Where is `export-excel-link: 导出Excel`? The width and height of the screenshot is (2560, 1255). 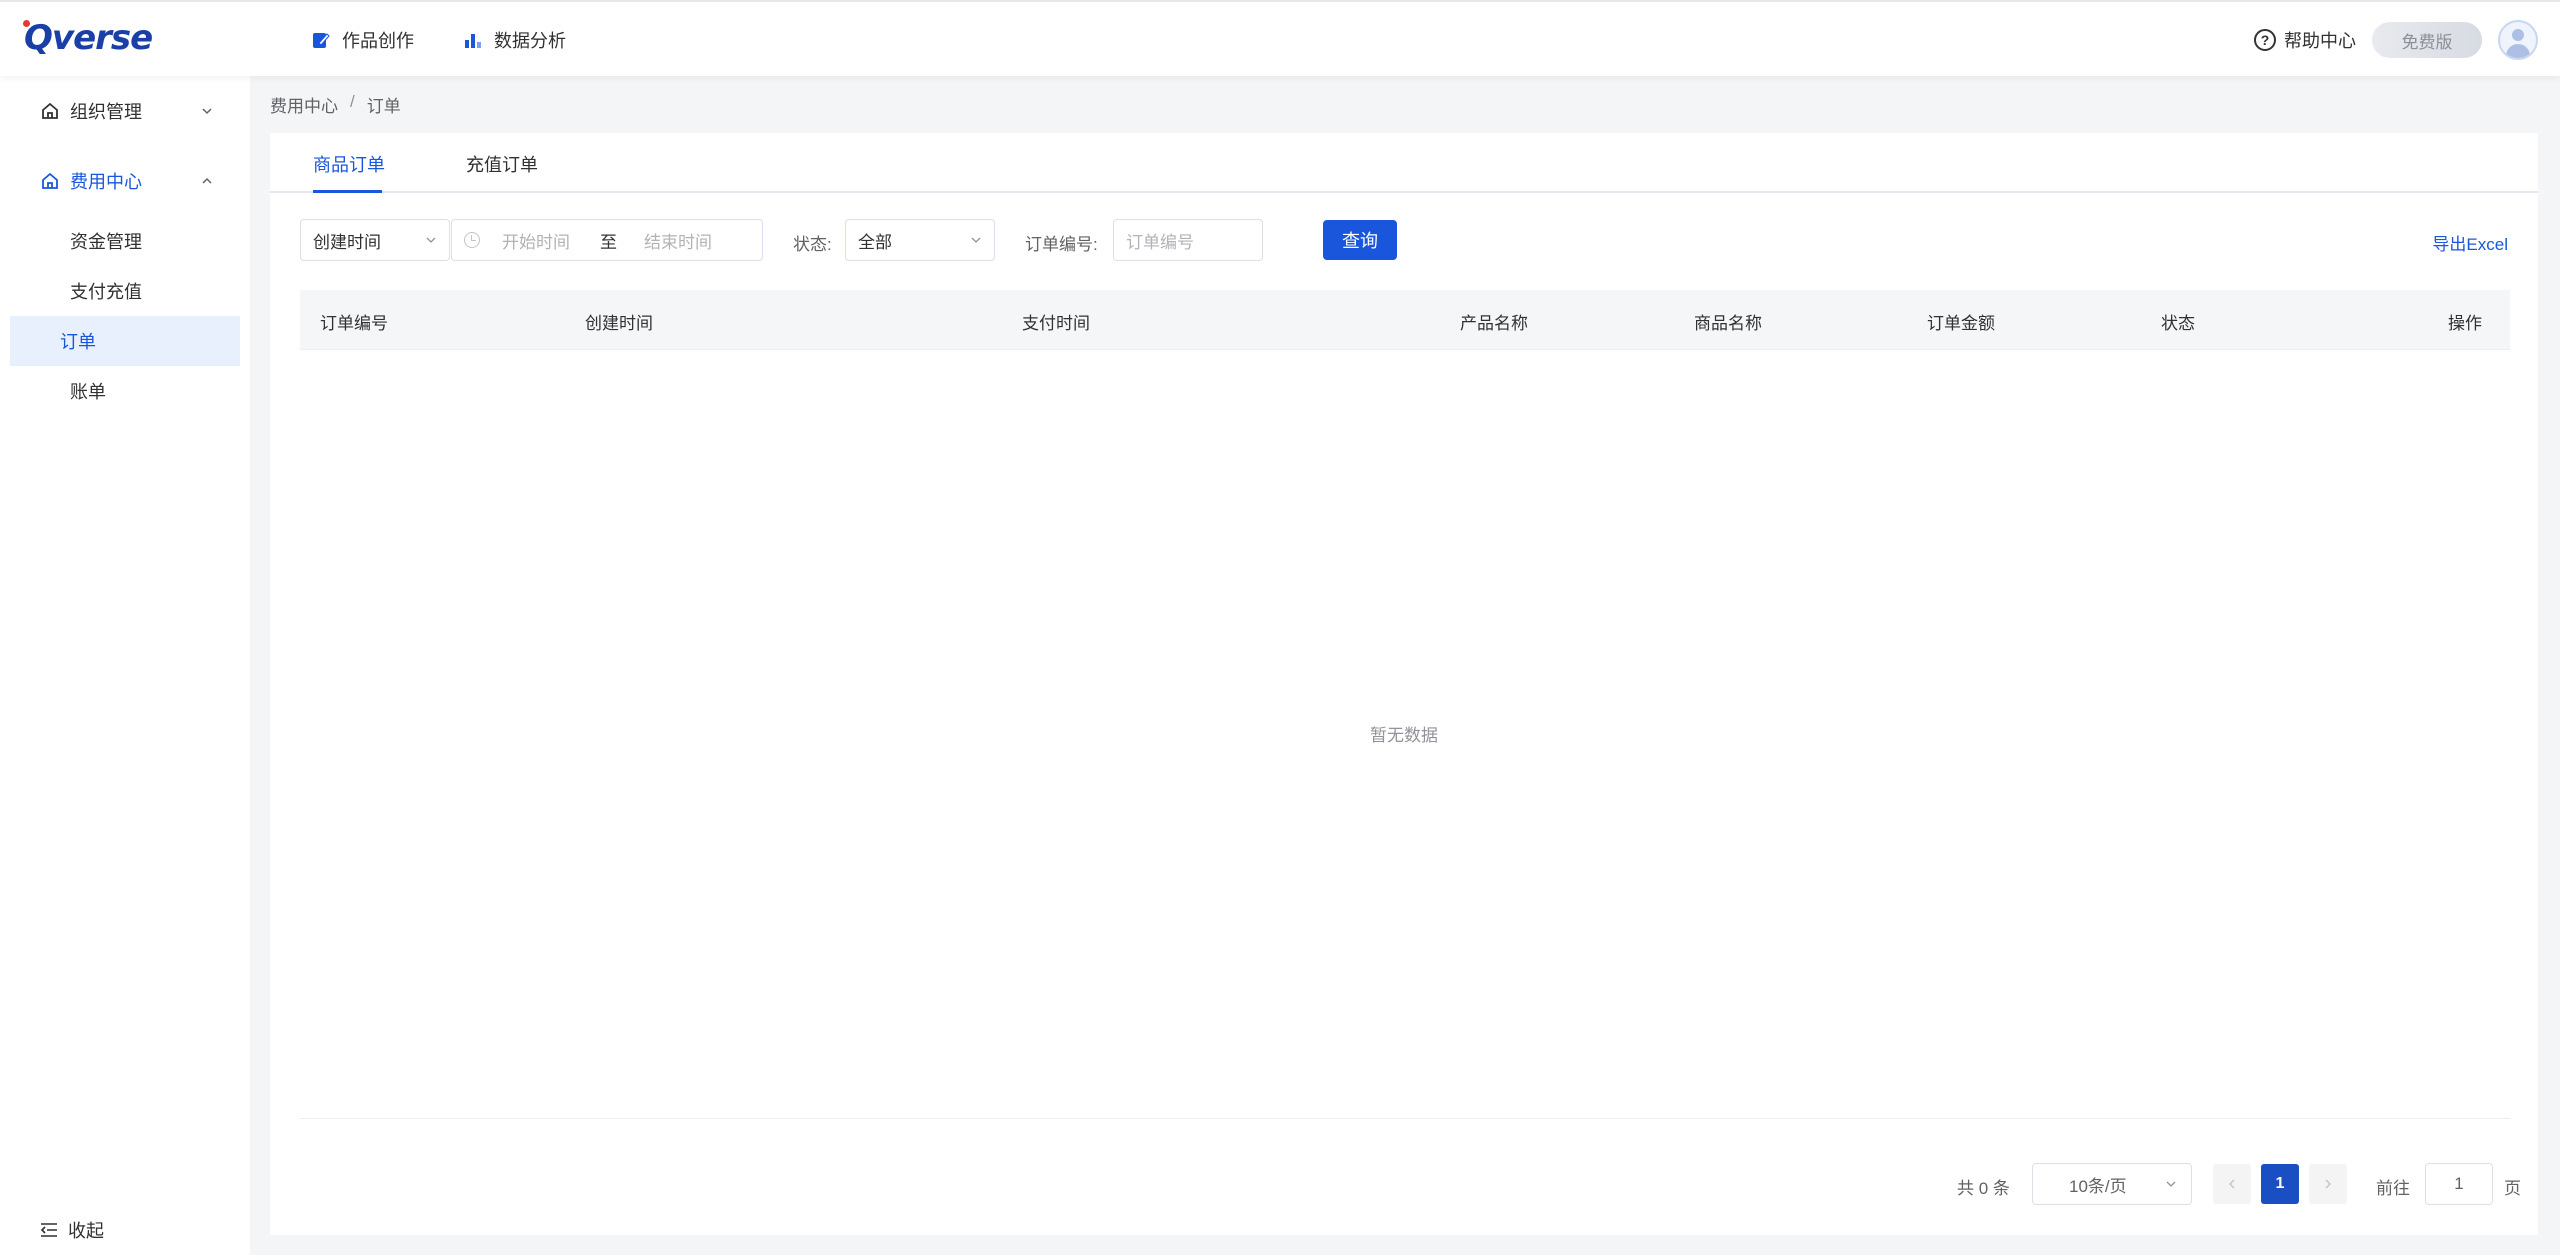
export-excel-link: 导出Excel is located at coordinates (2470, 242).